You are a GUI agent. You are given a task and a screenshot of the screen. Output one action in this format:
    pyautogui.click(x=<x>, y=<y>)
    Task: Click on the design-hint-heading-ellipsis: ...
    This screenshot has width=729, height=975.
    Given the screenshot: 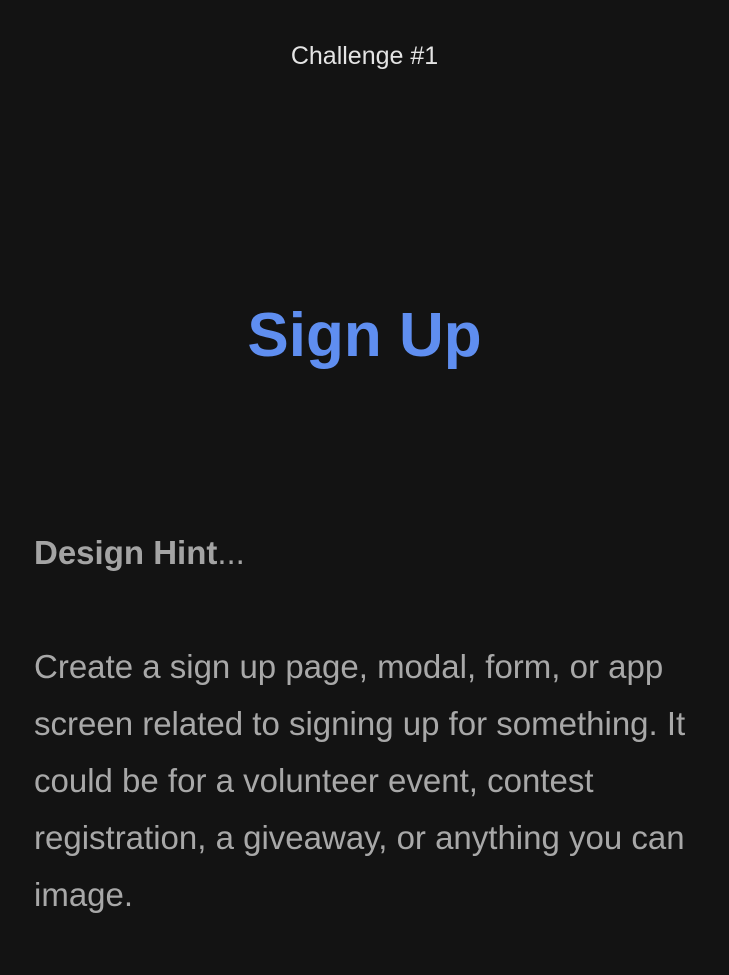 What is the action you would take?
    pyautogui.click(x=231, y=552)
    